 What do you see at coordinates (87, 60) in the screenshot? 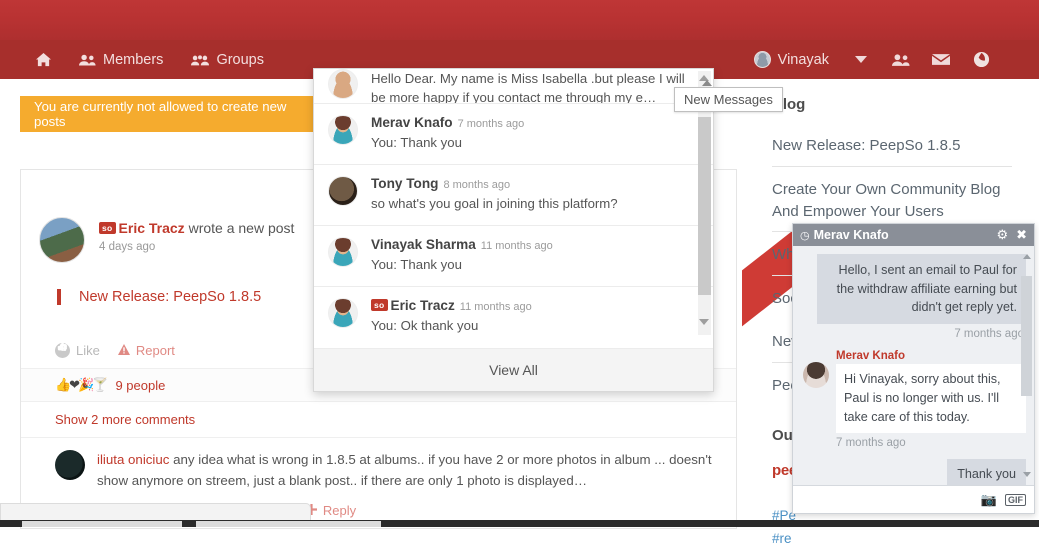
I see `members-icon` at bounding box center [87, 60].